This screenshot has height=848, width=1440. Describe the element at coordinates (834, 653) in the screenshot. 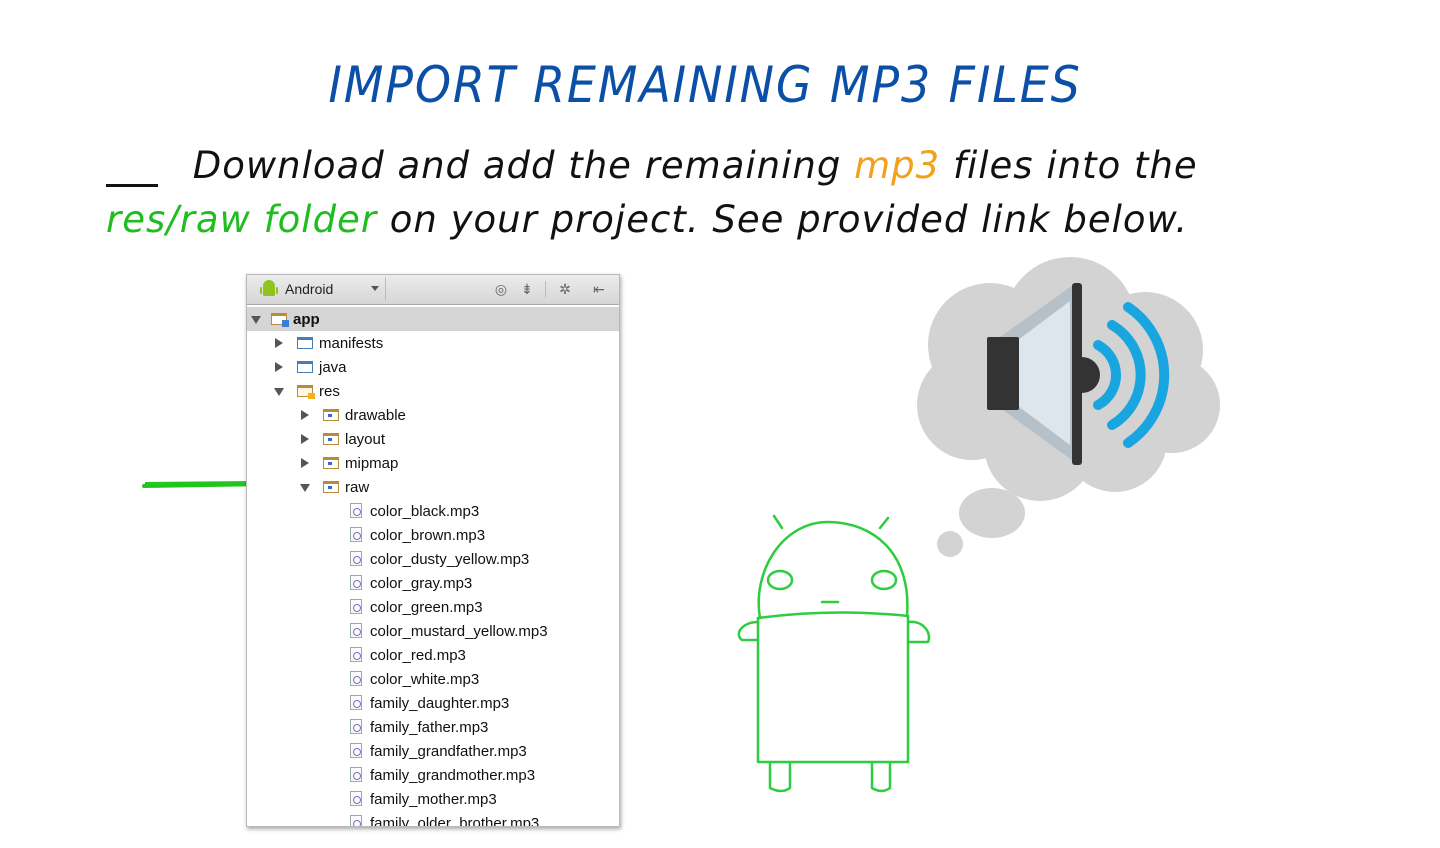

I see `android-robot-illustration` at that location.